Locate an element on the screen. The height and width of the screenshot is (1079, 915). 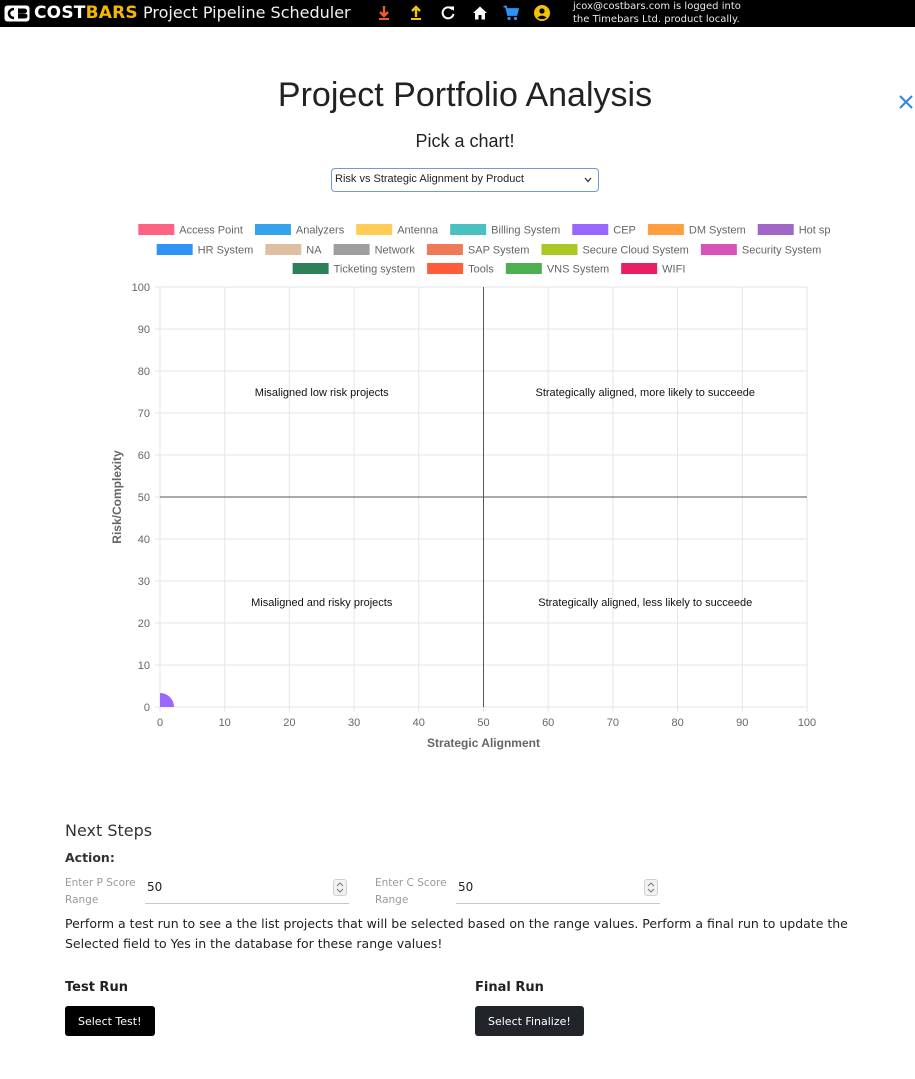
action-label: Action: is located at coordinates (90, 857).